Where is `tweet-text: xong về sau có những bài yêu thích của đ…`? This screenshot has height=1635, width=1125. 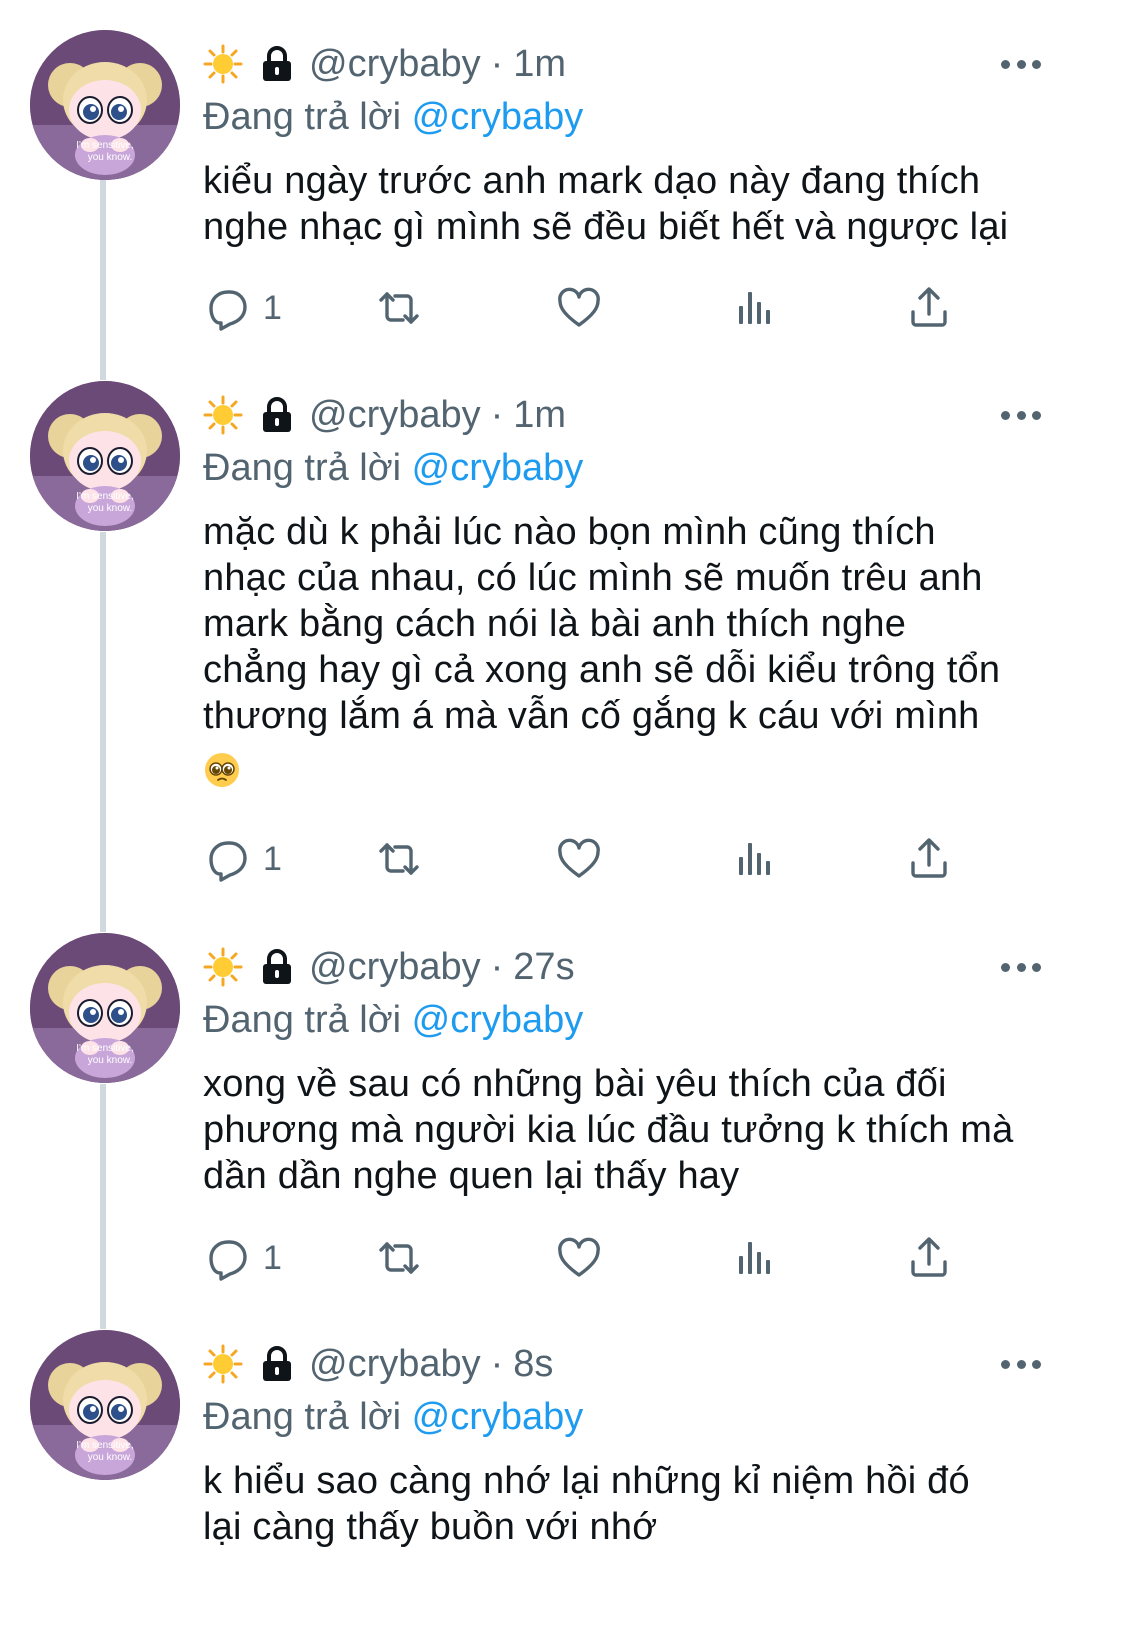
tweet-text: xong về sau có những bài yêu thích của đ… is located at coordinates (608, 1130).